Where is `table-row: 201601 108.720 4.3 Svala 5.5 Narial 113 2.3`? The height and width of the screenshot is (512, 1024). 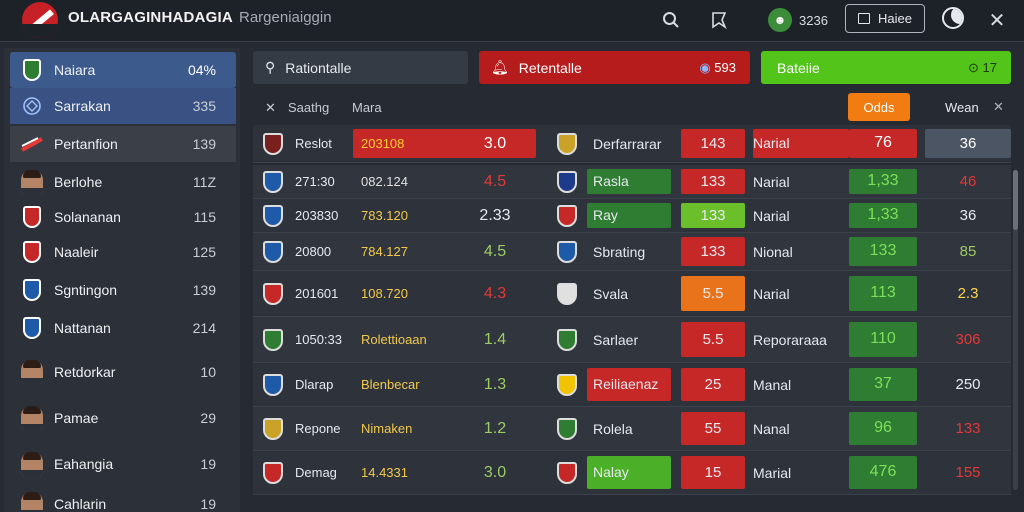
table-row: 201601 108.720 4.3 Svala 5.5 Narial 113 2.3 is located at coordinates (632, 294).